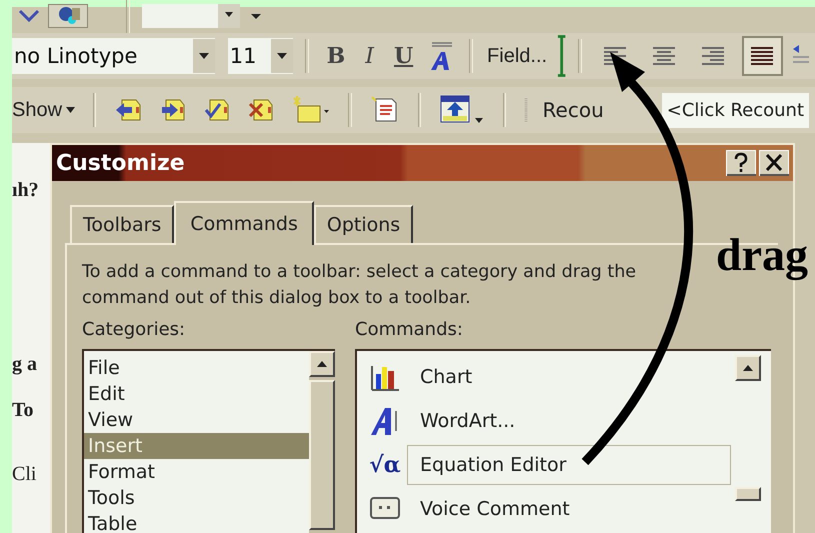 The image size is (815, 533). What do you see at coordinates (244, 223) in the screenshot?
I see `dialog-tab: Commands` at bounding box center [244, 223].